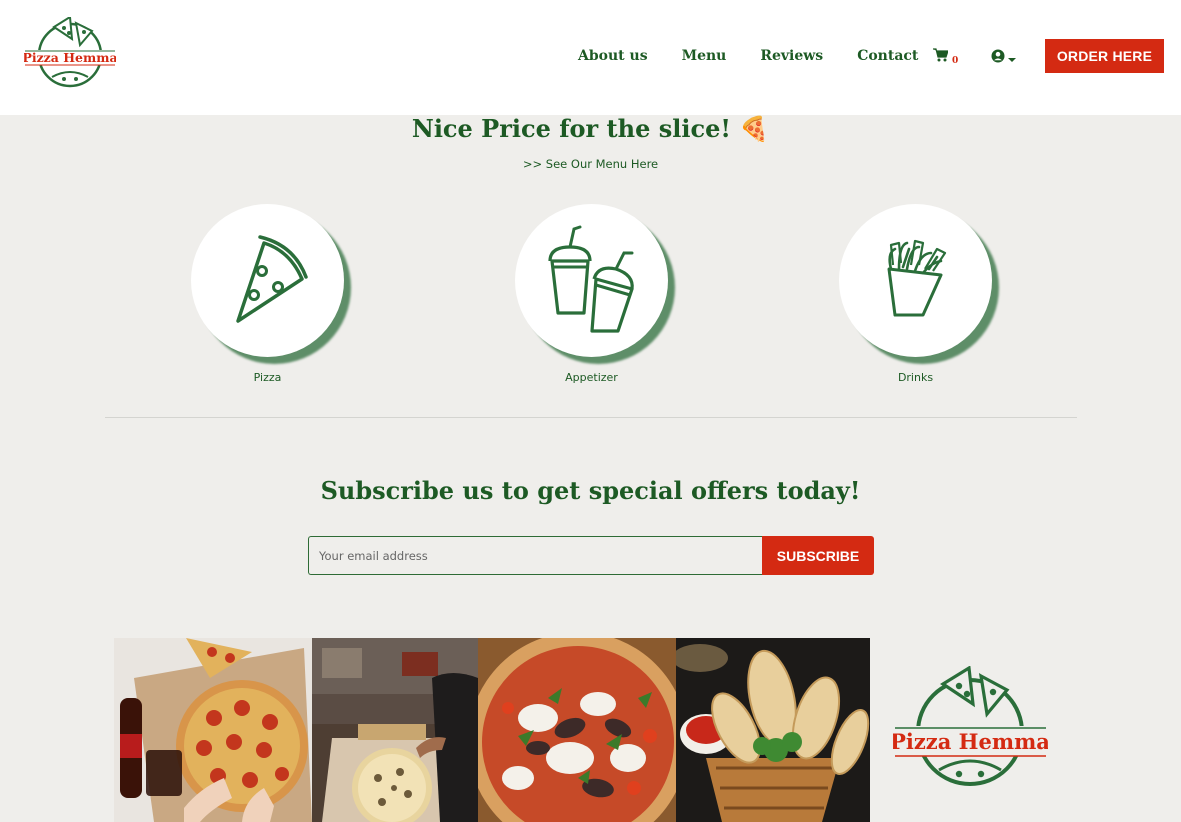  I want to click on chevron-down-icon, so click(1012, 57).